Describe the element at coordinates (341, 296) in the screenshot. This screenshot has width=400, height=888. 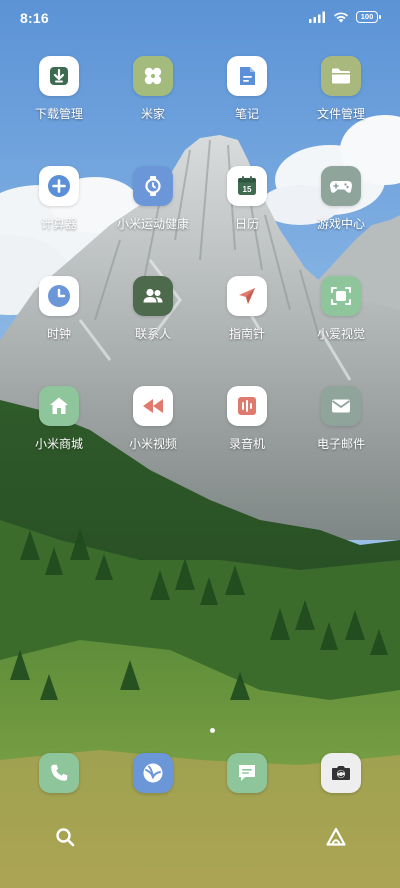
I see `scan-icon` at that location.